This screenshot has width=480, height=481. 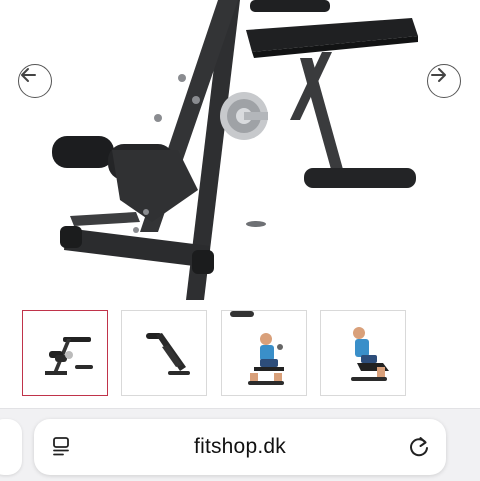 I want to click on address-bar: fitshop.dk, so click(x=240, y=447).